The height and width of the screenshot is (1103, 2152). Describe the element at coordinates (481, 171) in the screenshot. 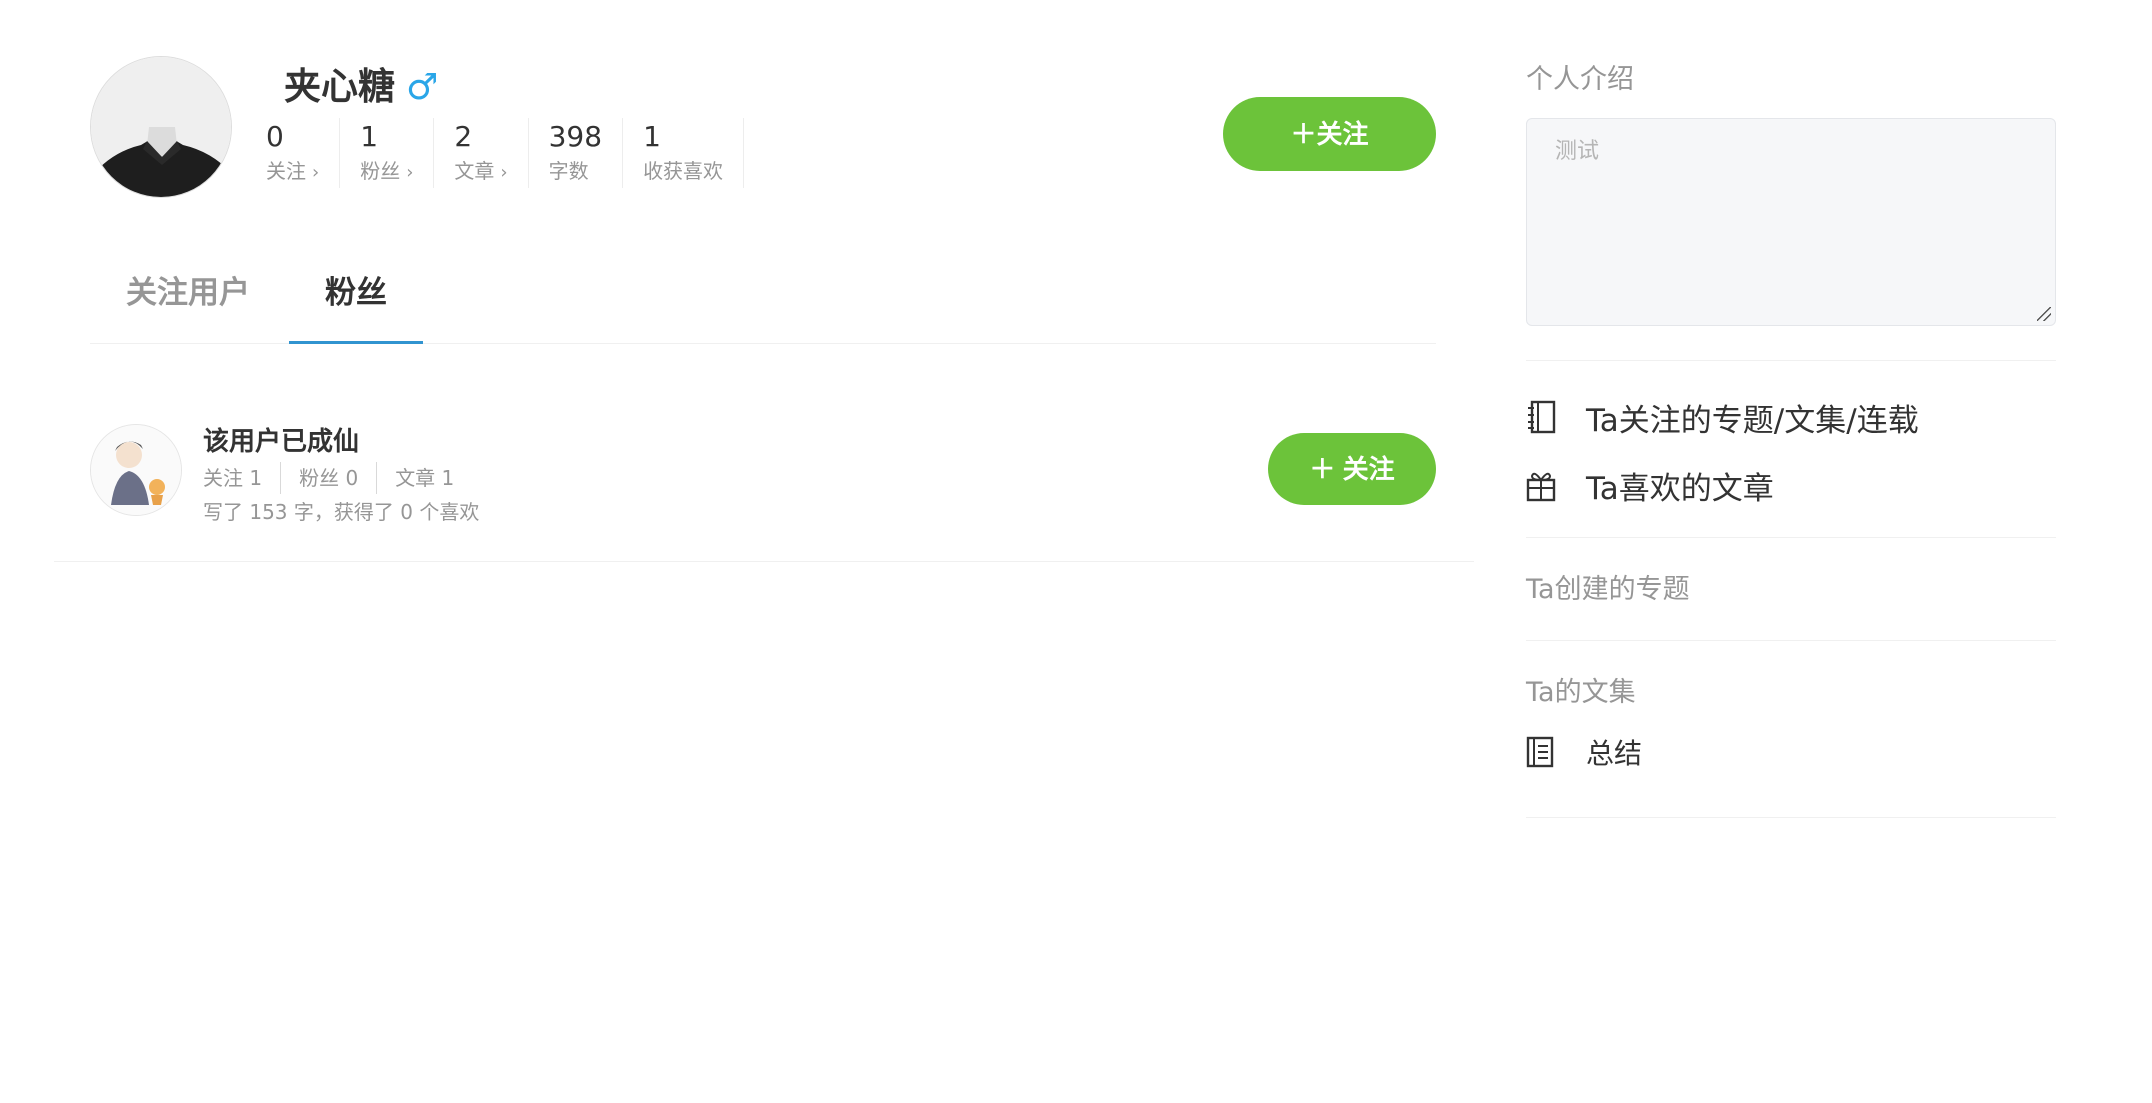

I see `stat-label: 文章 ›` at that location.